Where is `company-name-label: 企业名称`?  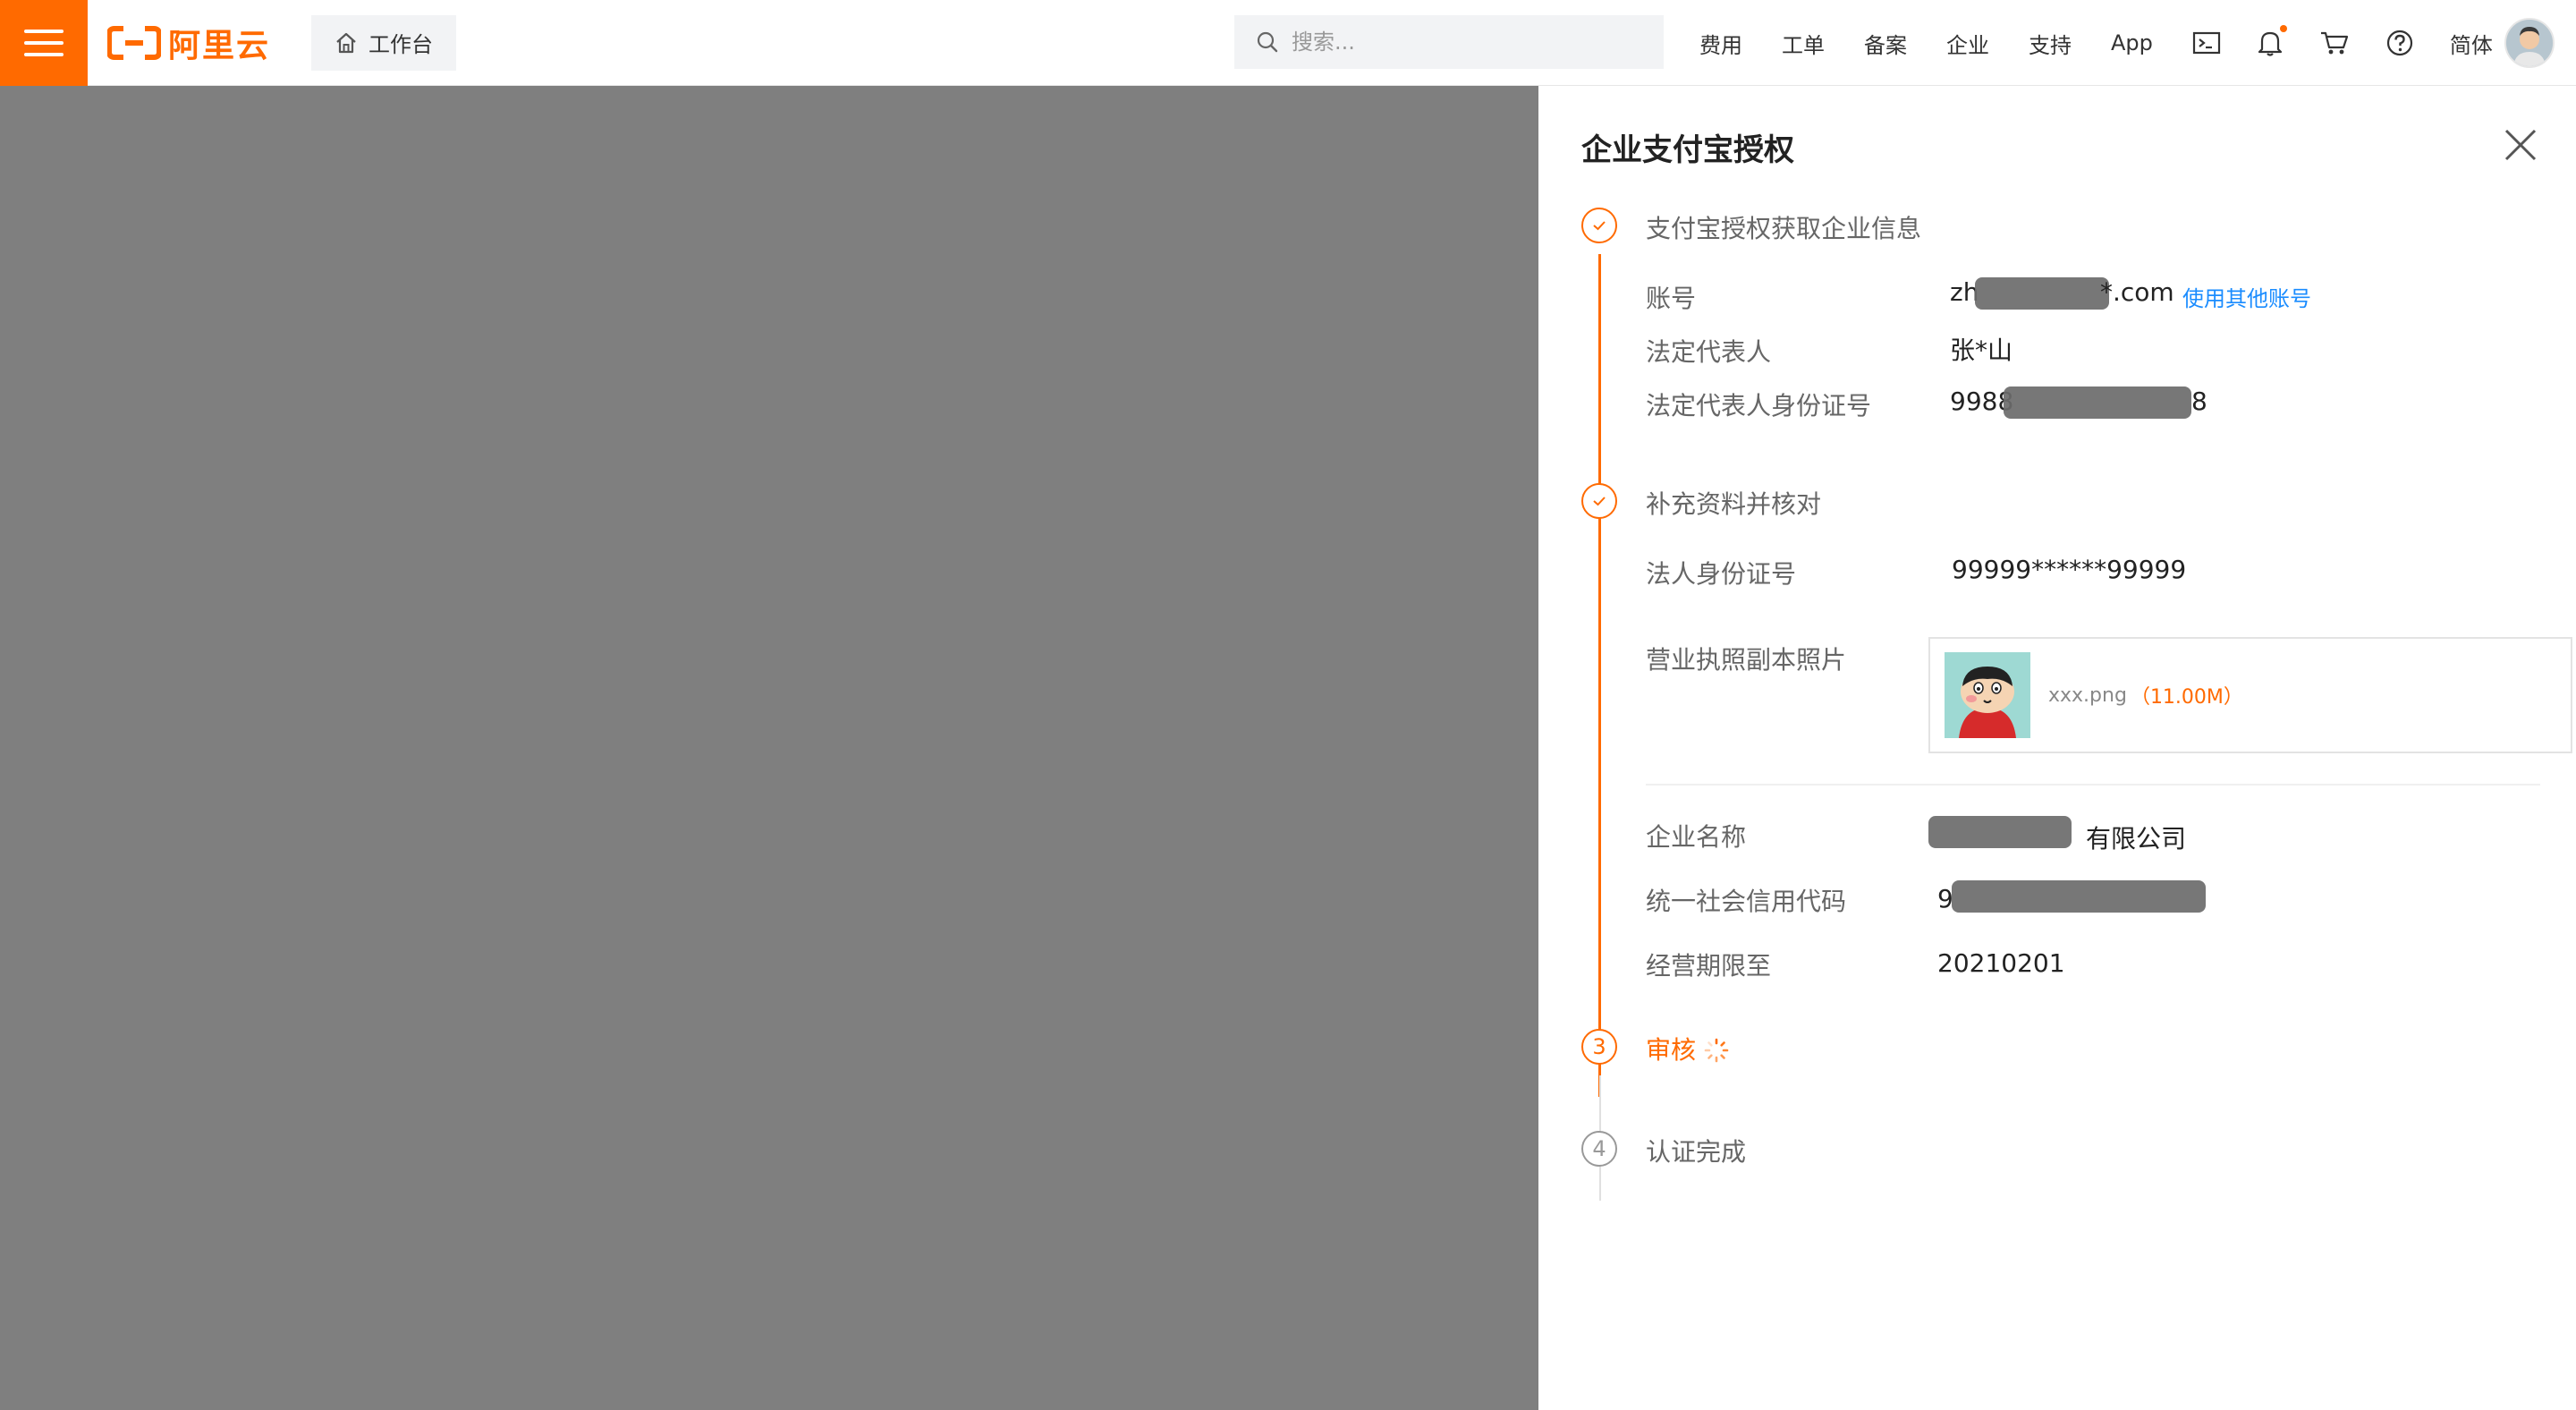
company-name-label: 企业名称 is located at coordinates (1696, 837).